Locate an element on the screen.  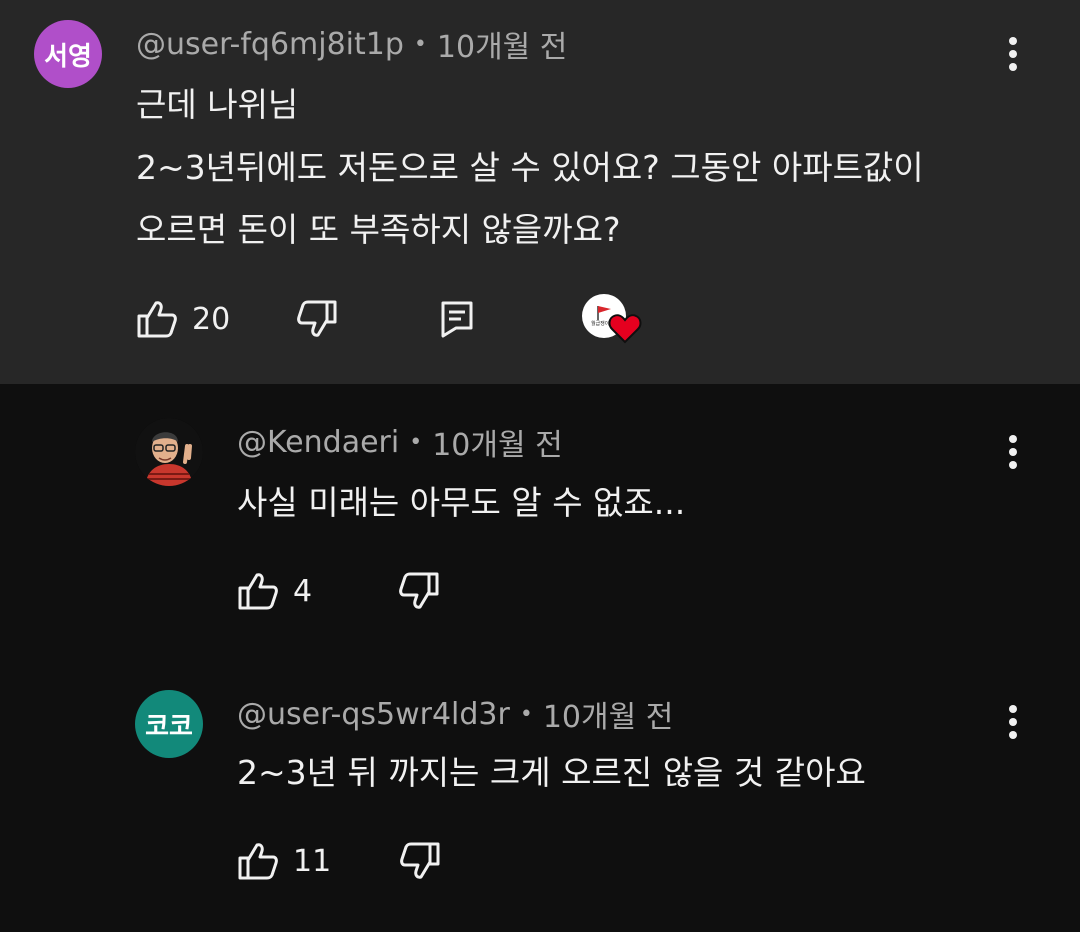
avatar: 코코 is located at coordinates (169, 724).